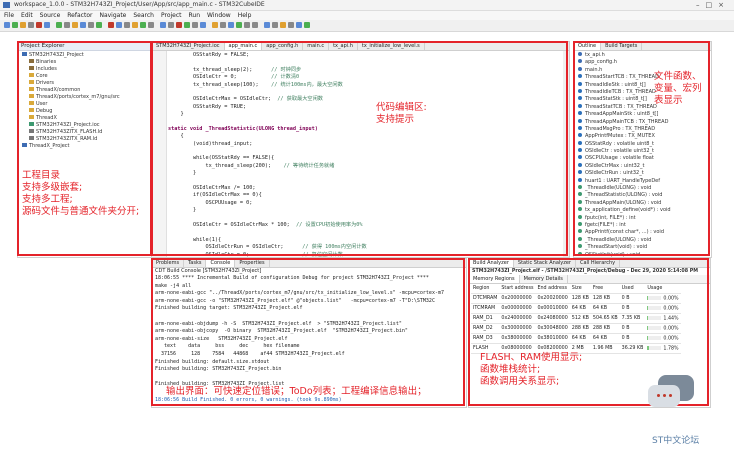 This screenshot has height=457, width=734. What do you see at coordinates (395, 119) in the screenshot?
I see `annotation-line: 支持提示` at bounding box center [395, 119].